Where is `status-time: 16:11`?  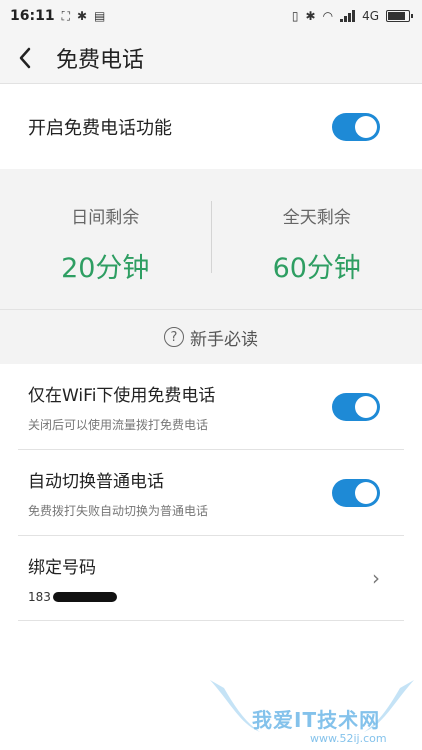
status-time: 16:11 is located at coordinates (32, 16).